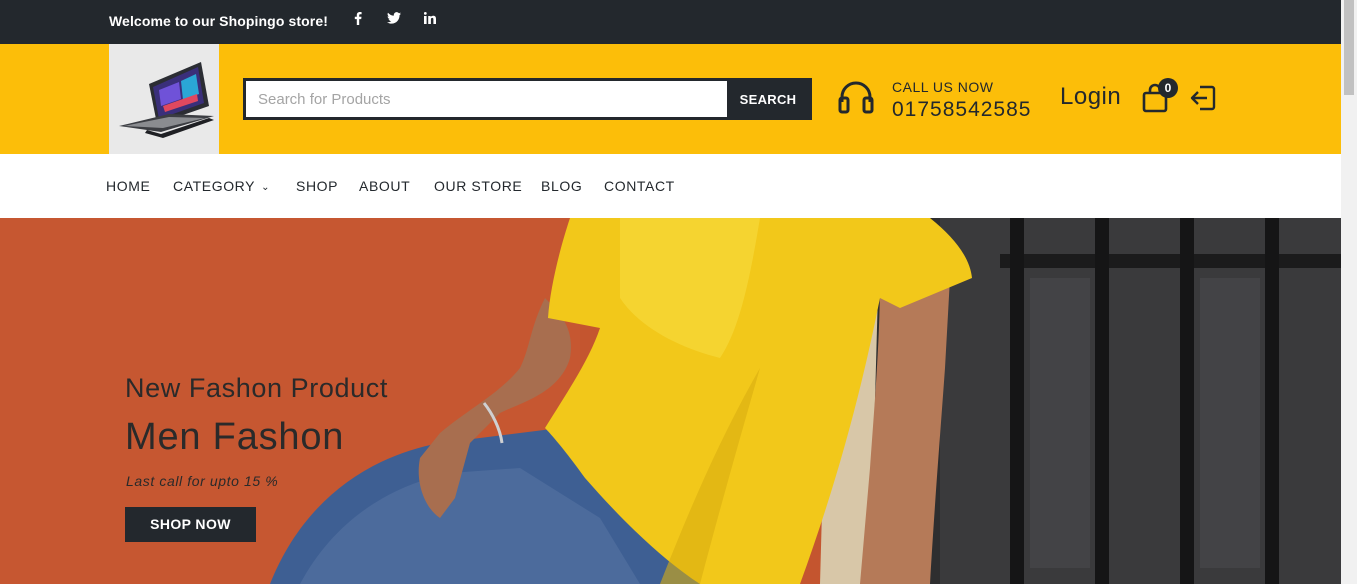 The width and height of the screenshot is (1357, 584). I want to click on welcome-text: Welcome to our Shopingo store!, so click(218, 21).